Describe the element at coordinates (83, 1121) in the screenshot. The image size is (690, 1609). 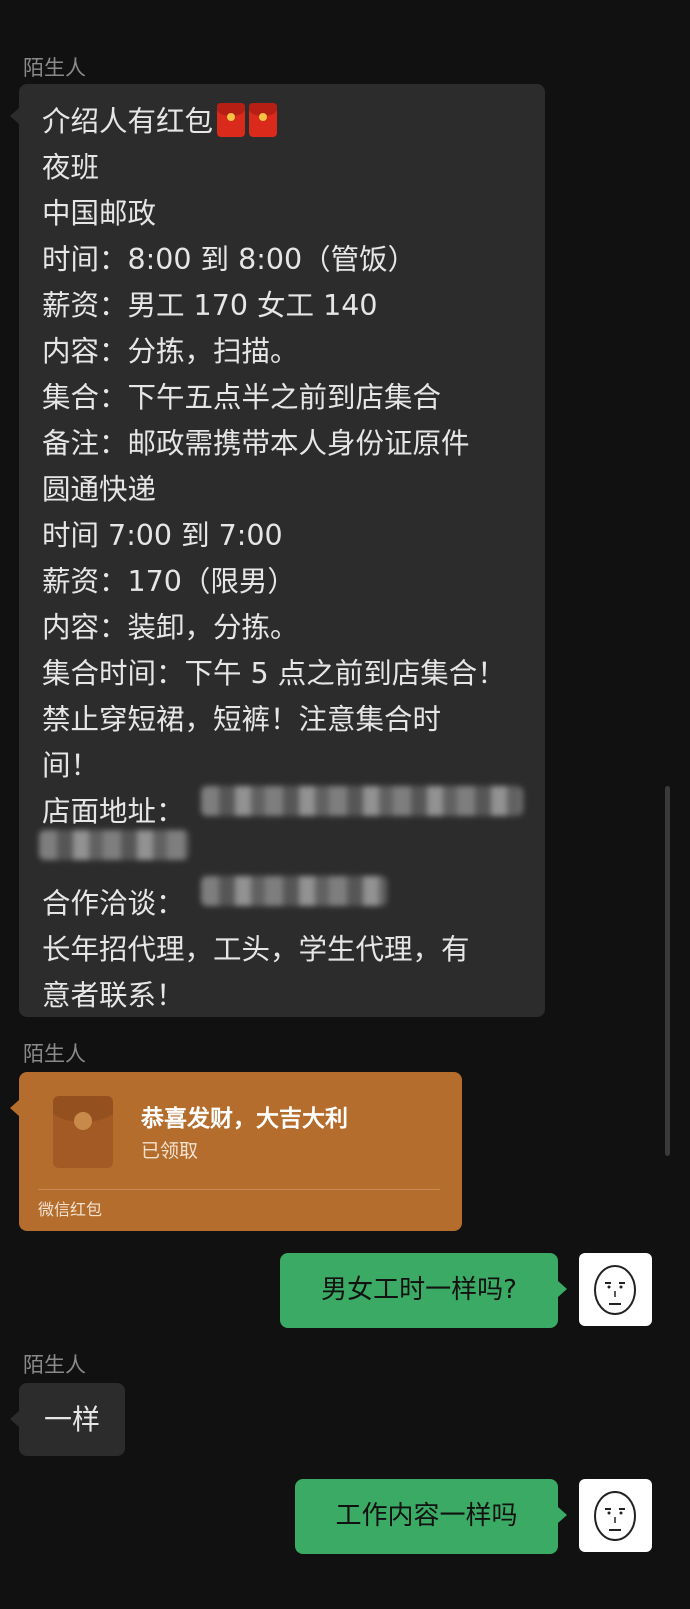
I see `red-packet-seal` at that location.